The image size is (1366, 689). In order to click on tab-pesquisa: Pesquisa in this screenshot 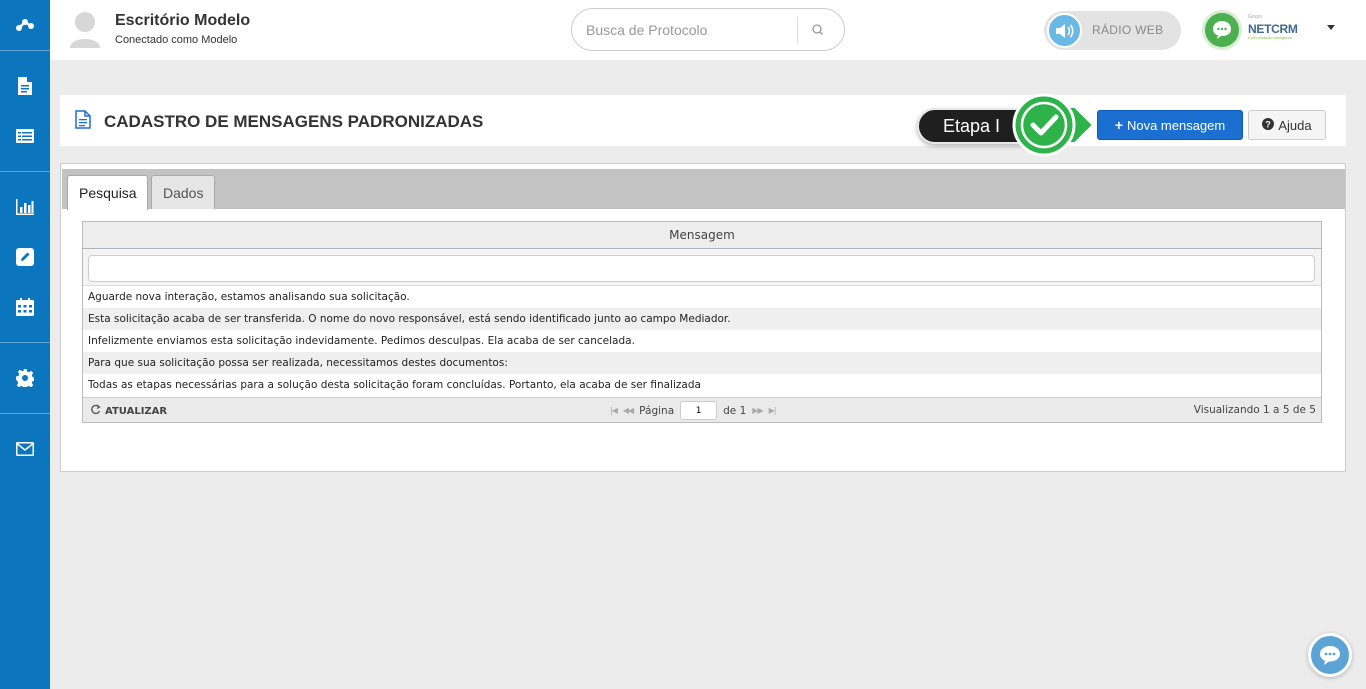, I will do `click(107, 192)`.